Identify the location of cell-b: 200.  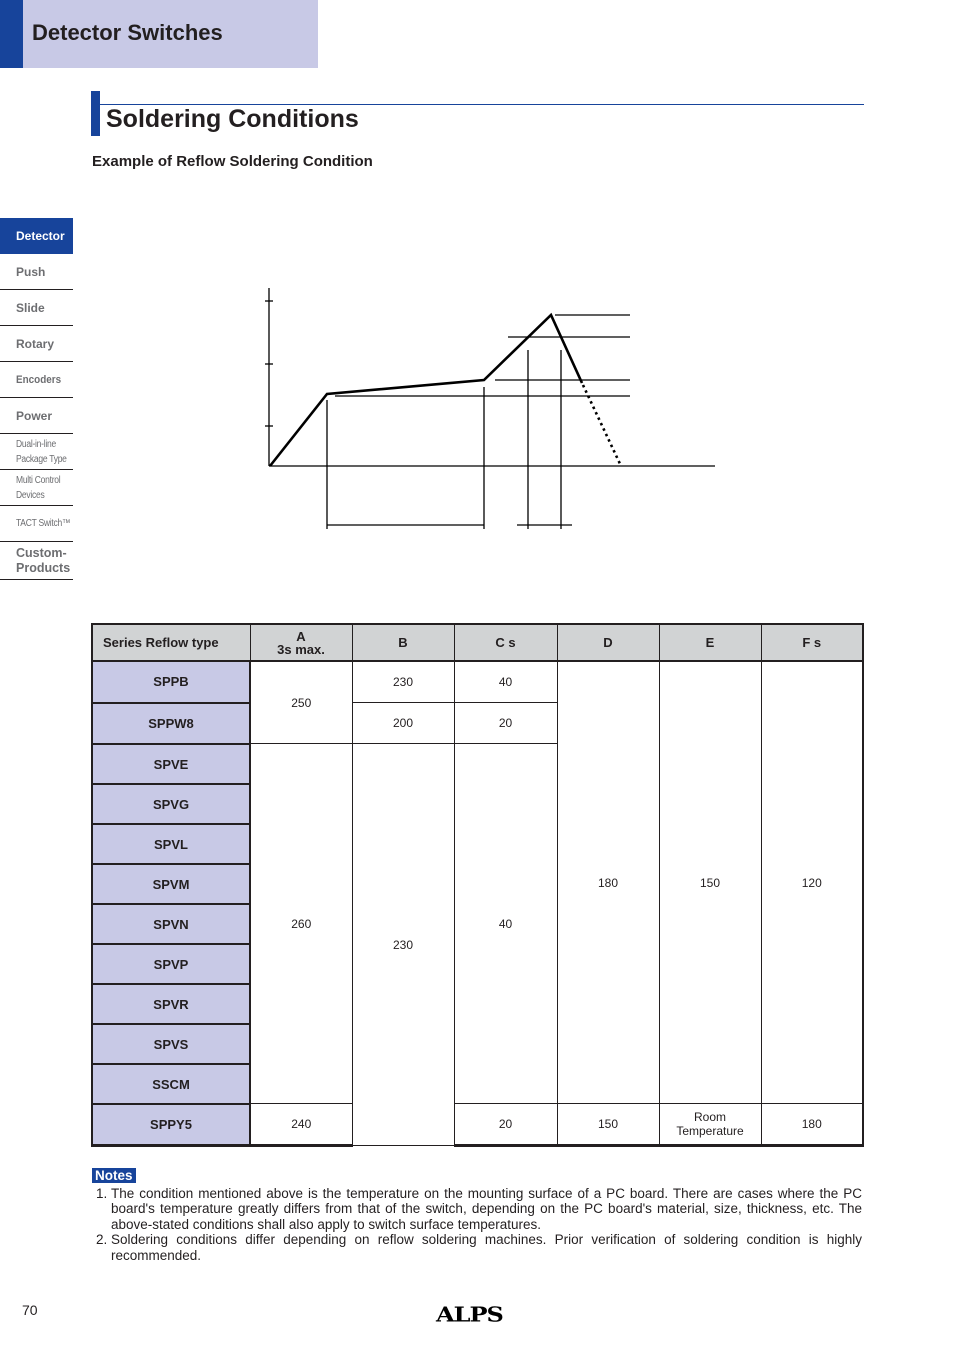
(403, 723).